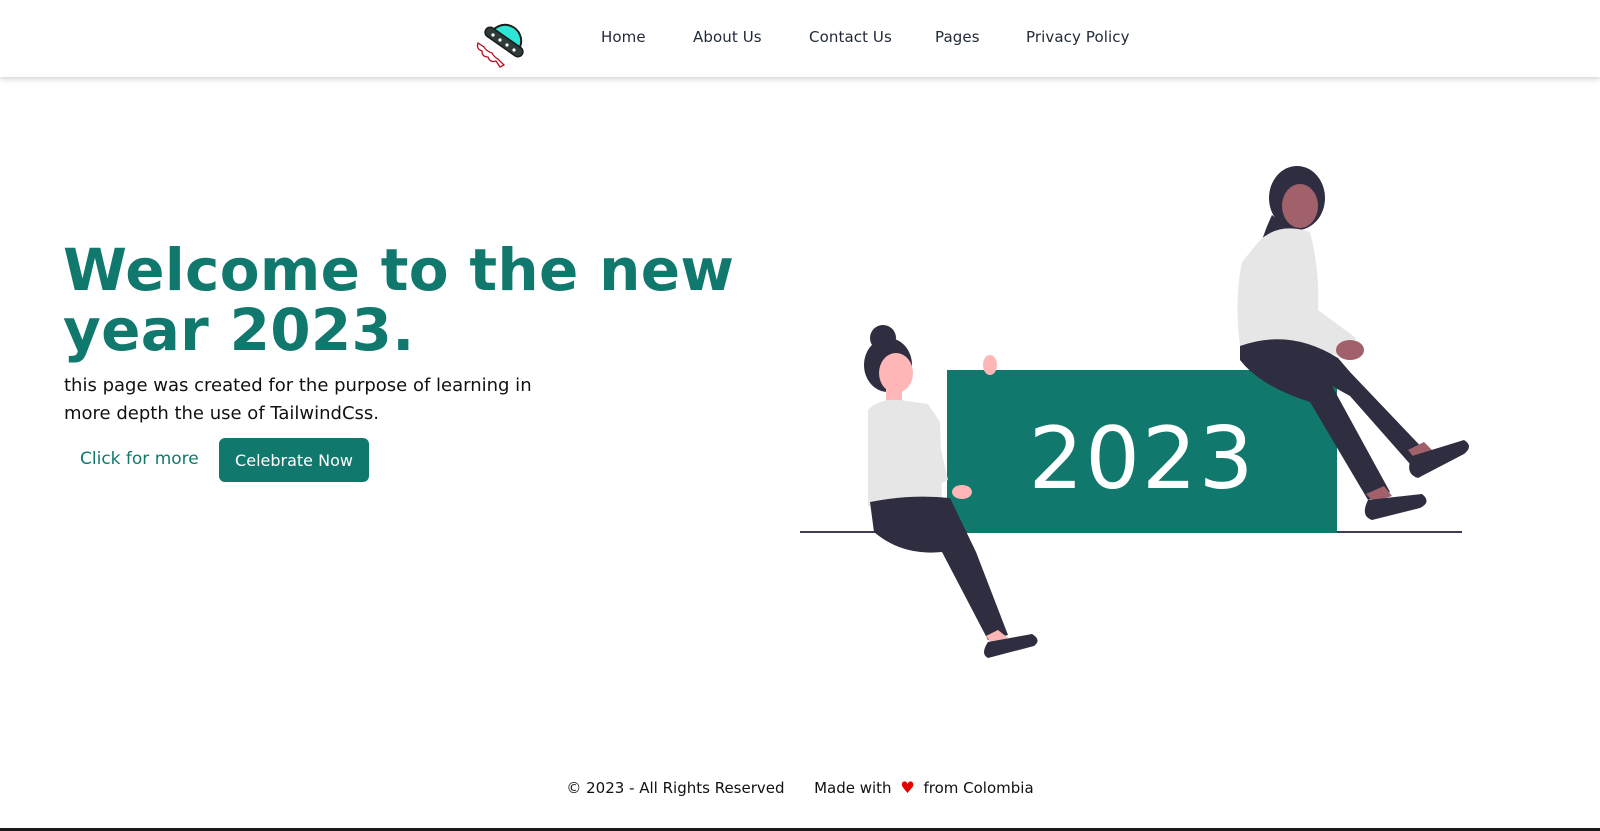 This screenshot has width=1600, height=831. I want to click on from-colombia-text: from Colombia, so click(978, 787).